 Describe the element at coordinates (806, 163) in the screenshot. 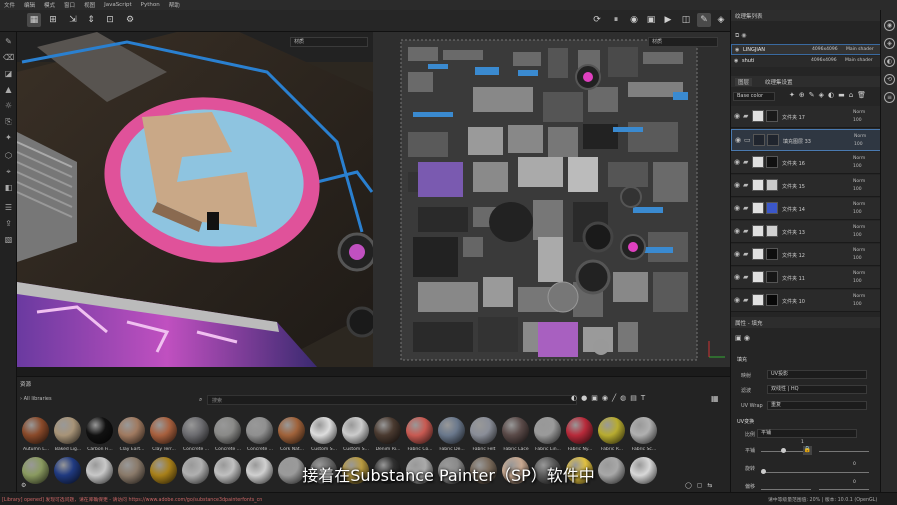

I see `layer-row: ◉ ▰ 文件夹 16 Norm 100` at that location.